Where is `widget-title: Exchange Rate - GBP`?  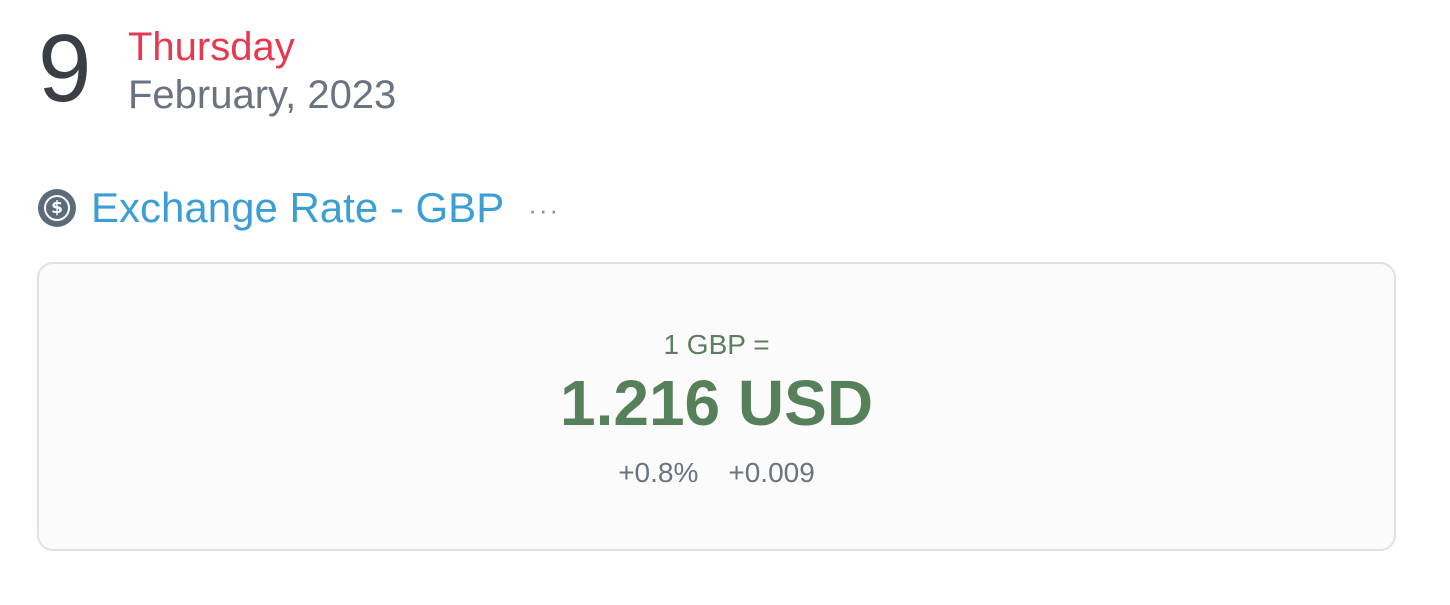 widget-title: Exchange Rate - GBP is located at coordinates (297, 208).